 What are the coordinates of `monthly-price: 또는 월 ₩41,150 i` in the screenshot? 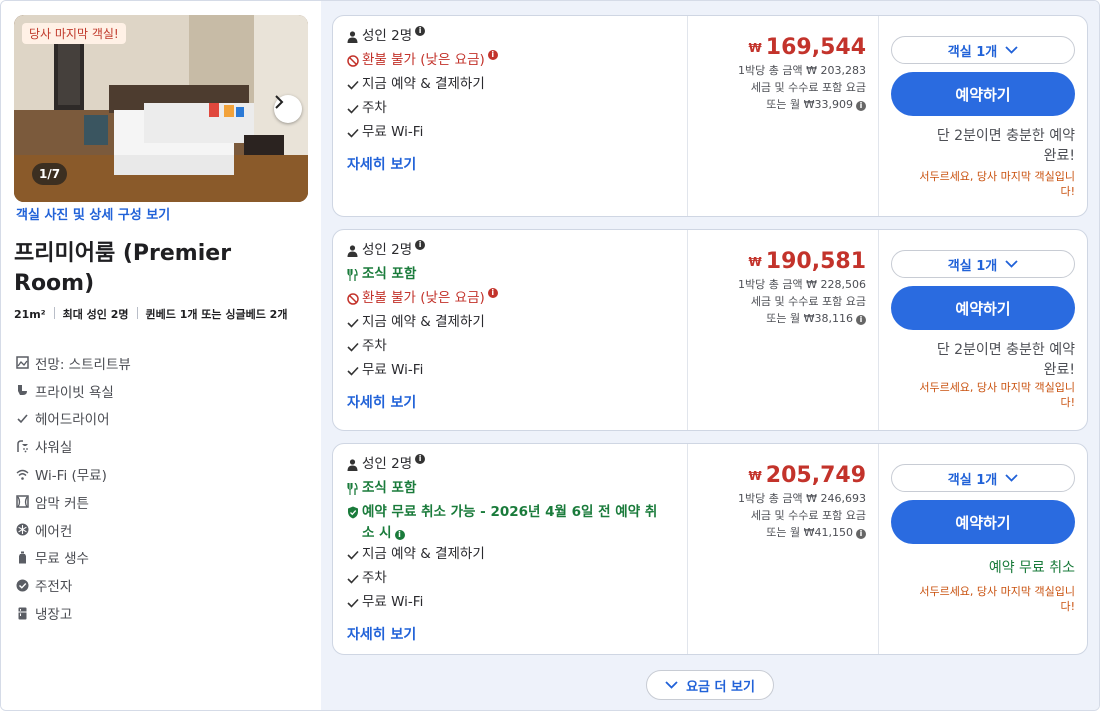 It's located at (777, 532).